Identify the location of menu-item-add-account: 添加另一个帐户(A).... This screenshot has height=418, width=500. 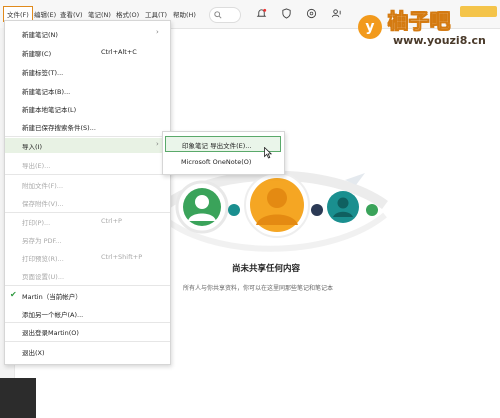
(87, 313).